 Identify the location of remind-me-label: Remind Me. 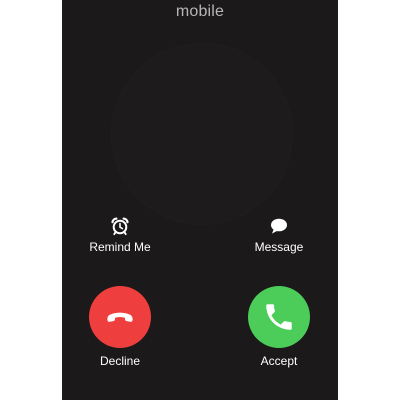
(120, 247).